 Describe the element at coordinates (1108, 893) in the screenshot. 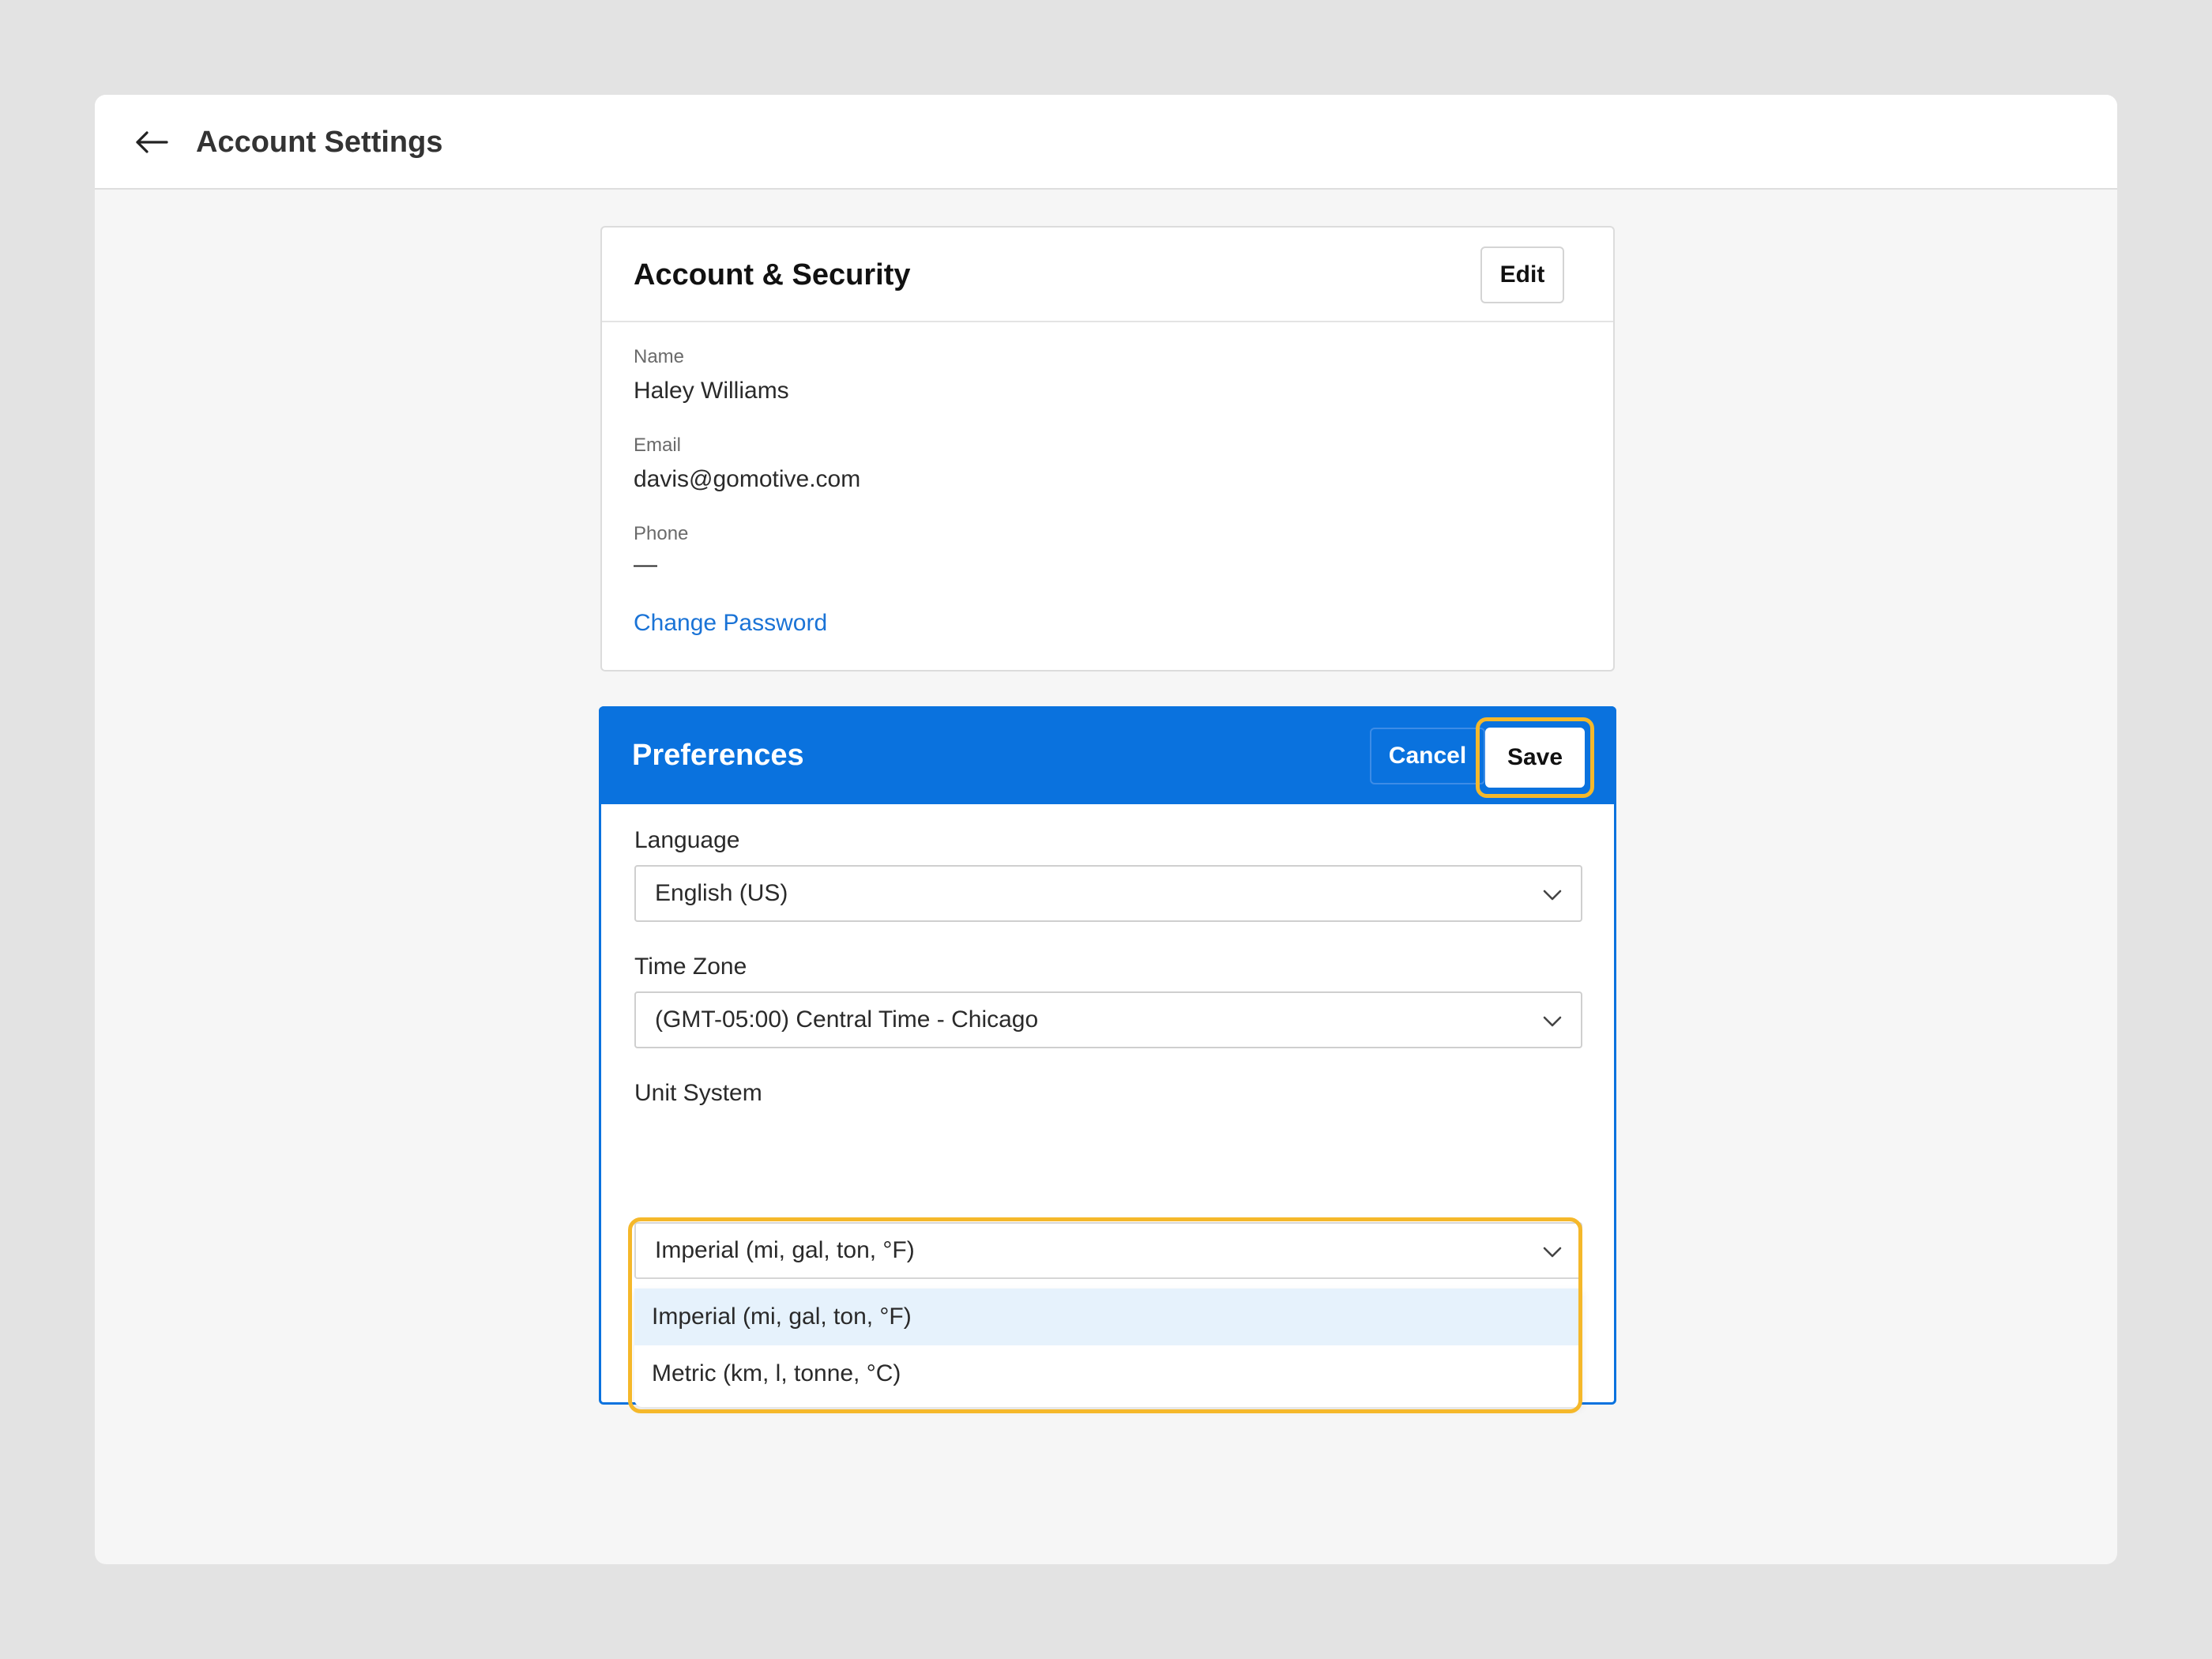

I see `language-select: English (US)` at that location.